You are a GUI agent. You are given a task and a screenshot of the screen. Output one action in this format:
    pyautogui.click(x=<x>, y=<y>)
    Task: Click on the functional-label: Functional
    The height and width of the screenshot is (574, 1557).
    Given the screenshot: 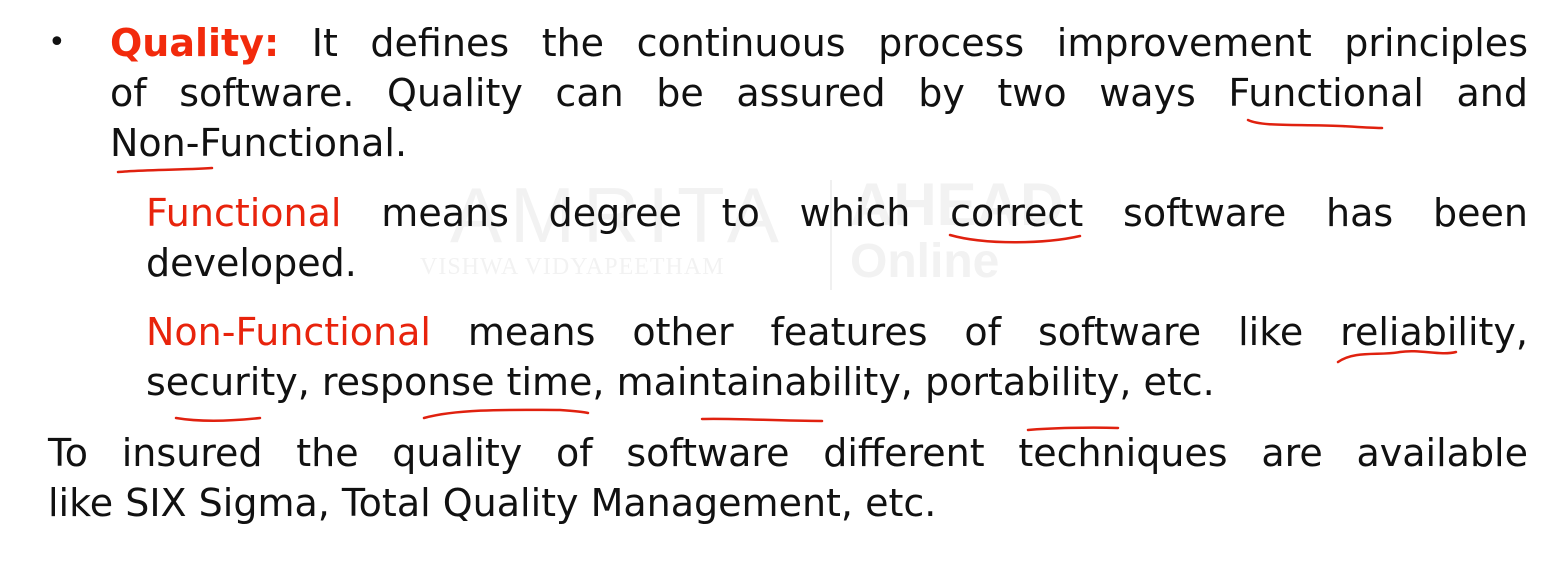 What is the action you would take?
    pyautogui.click(x=244, y=213)
    